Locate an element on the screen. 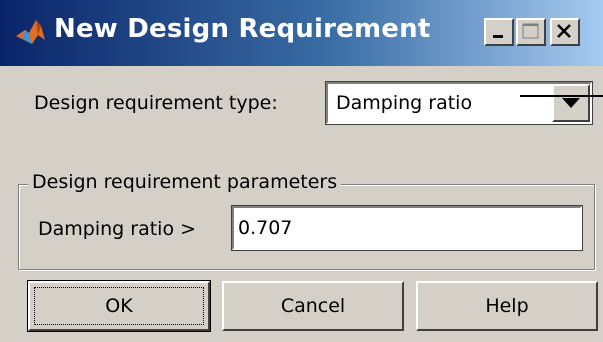  maximize-icon is located at coordinates (530, 31).